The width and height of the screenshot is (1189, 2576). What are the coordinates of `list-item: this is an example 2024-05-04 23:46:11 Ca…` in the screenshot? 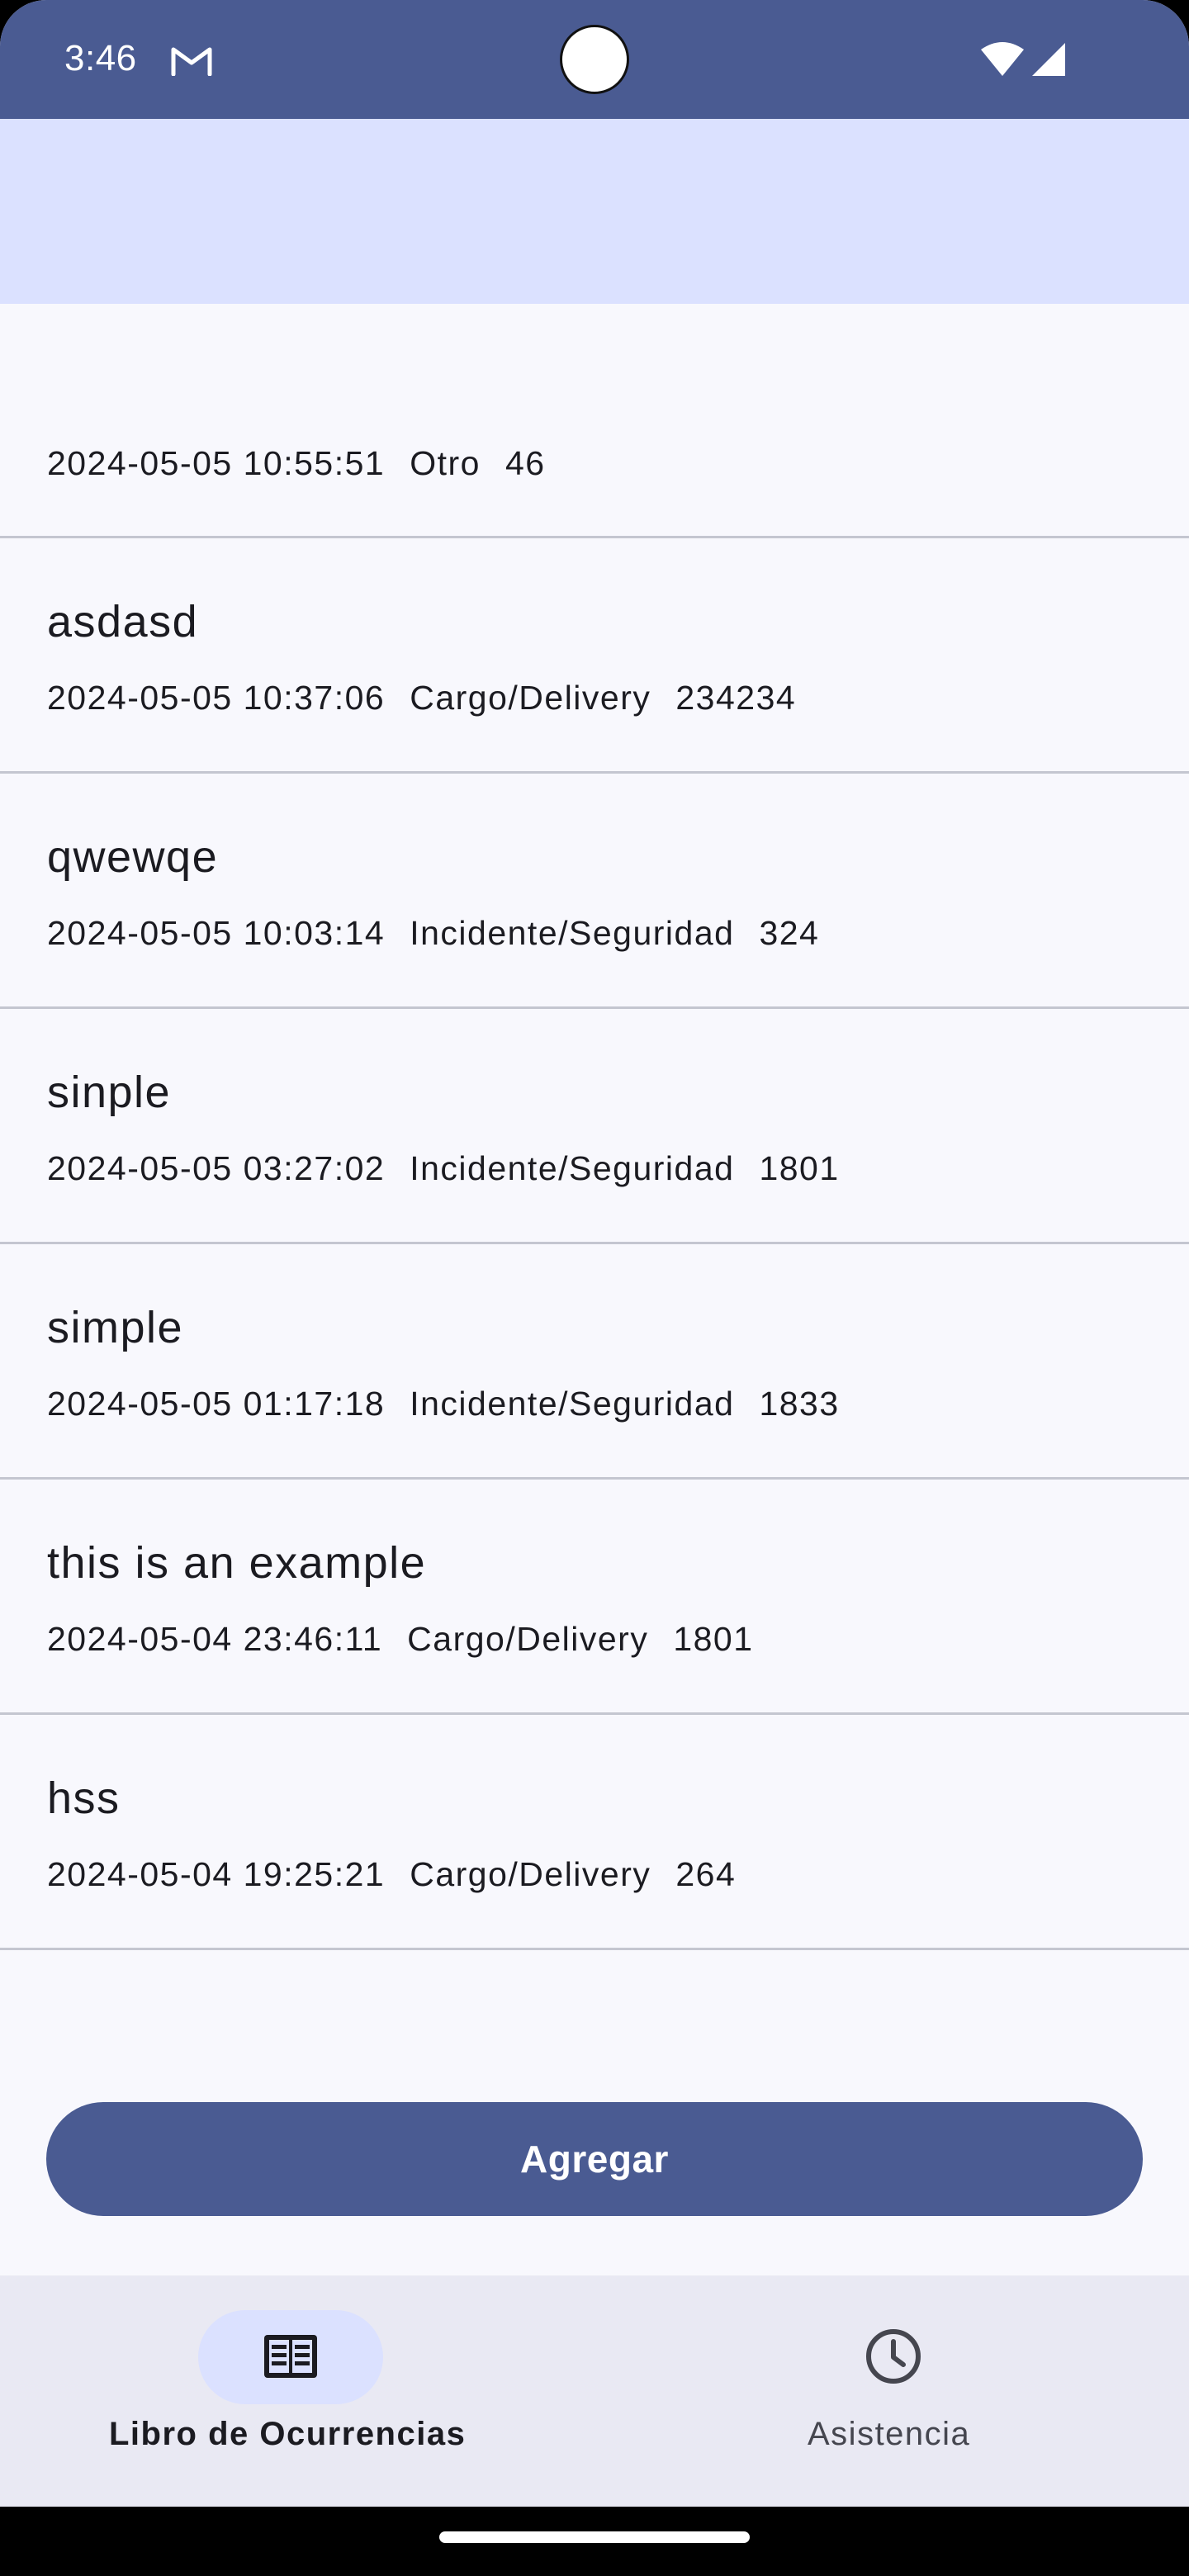 It's located at (594, 1597).